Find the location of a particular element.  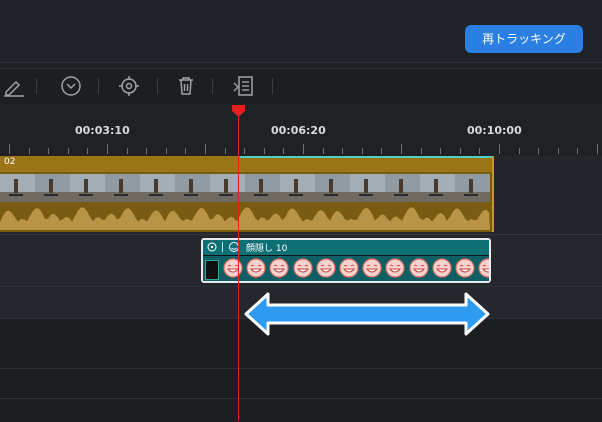

ruler-time-label: 00:10:00 is located at coordinates (494, 130).